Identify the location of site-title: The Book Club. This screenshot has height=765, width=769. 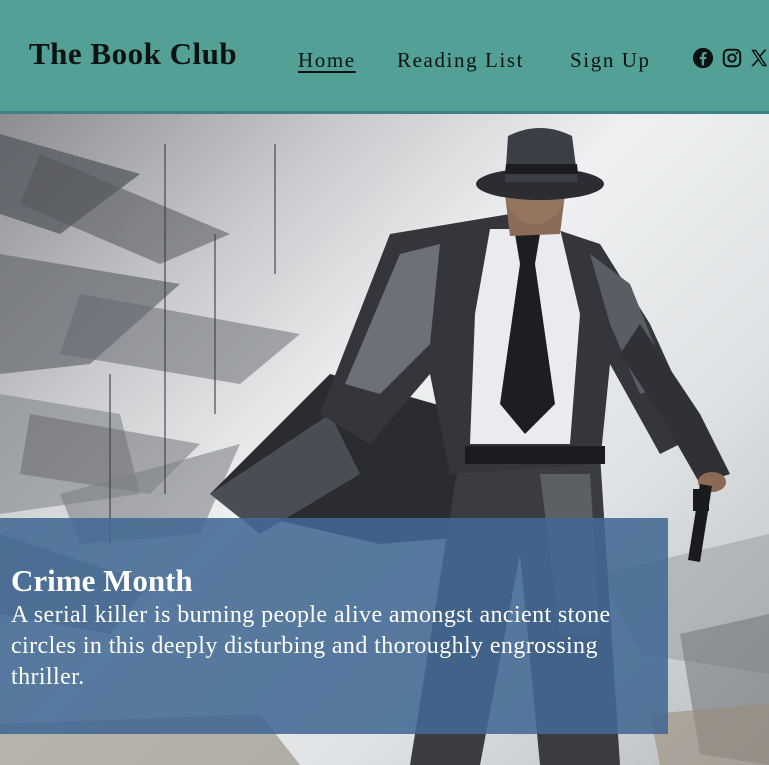
(133, 54).